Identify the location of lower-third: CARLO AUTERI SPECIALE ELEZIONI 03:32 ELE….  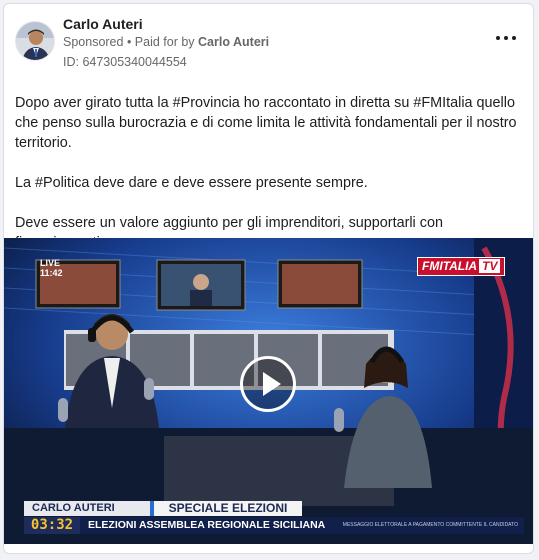
(274, 517).